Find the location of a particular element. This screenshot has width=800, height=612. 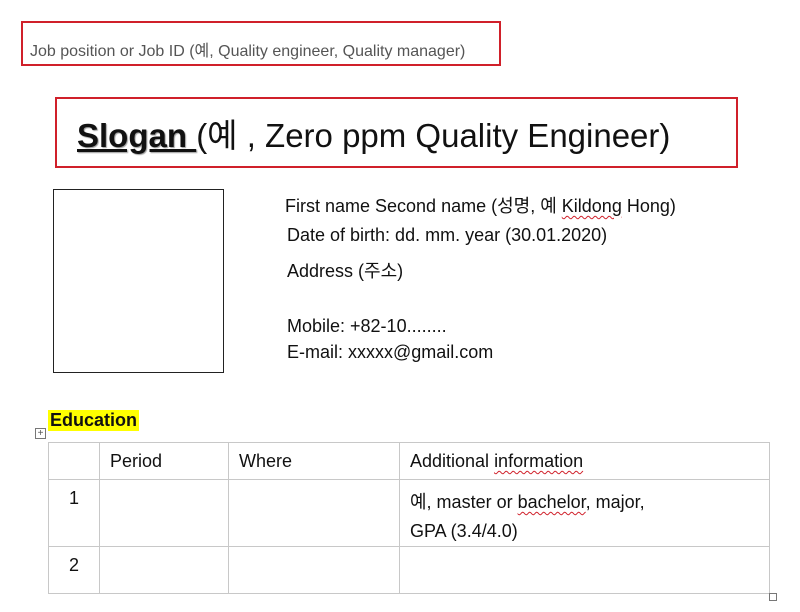

table-move-icon: + is located at coordinates (40, 433).